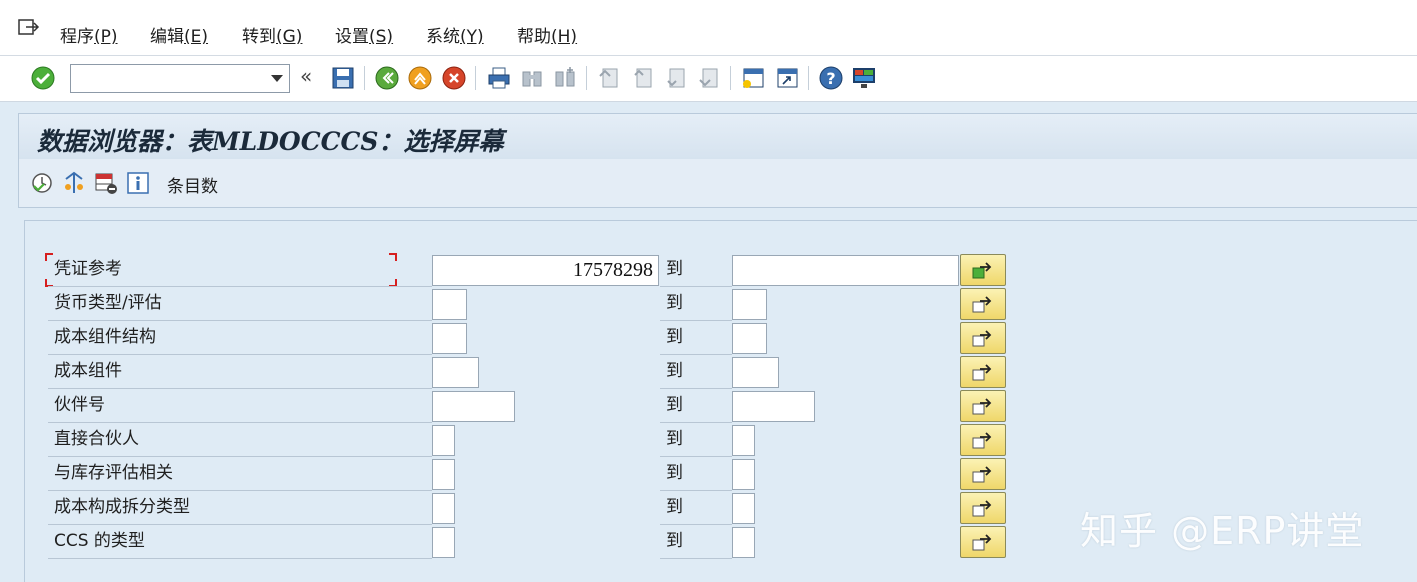  Describe the element at coordinates (240, 542) in the screenshot. I see `field-label-ccs-type: CCS 的类型` at that location.